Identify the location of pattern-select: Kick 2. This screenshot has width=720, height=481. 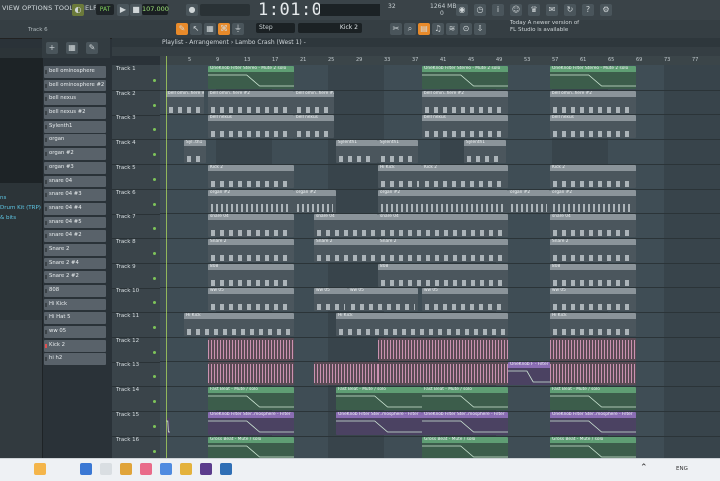
(330, 28).